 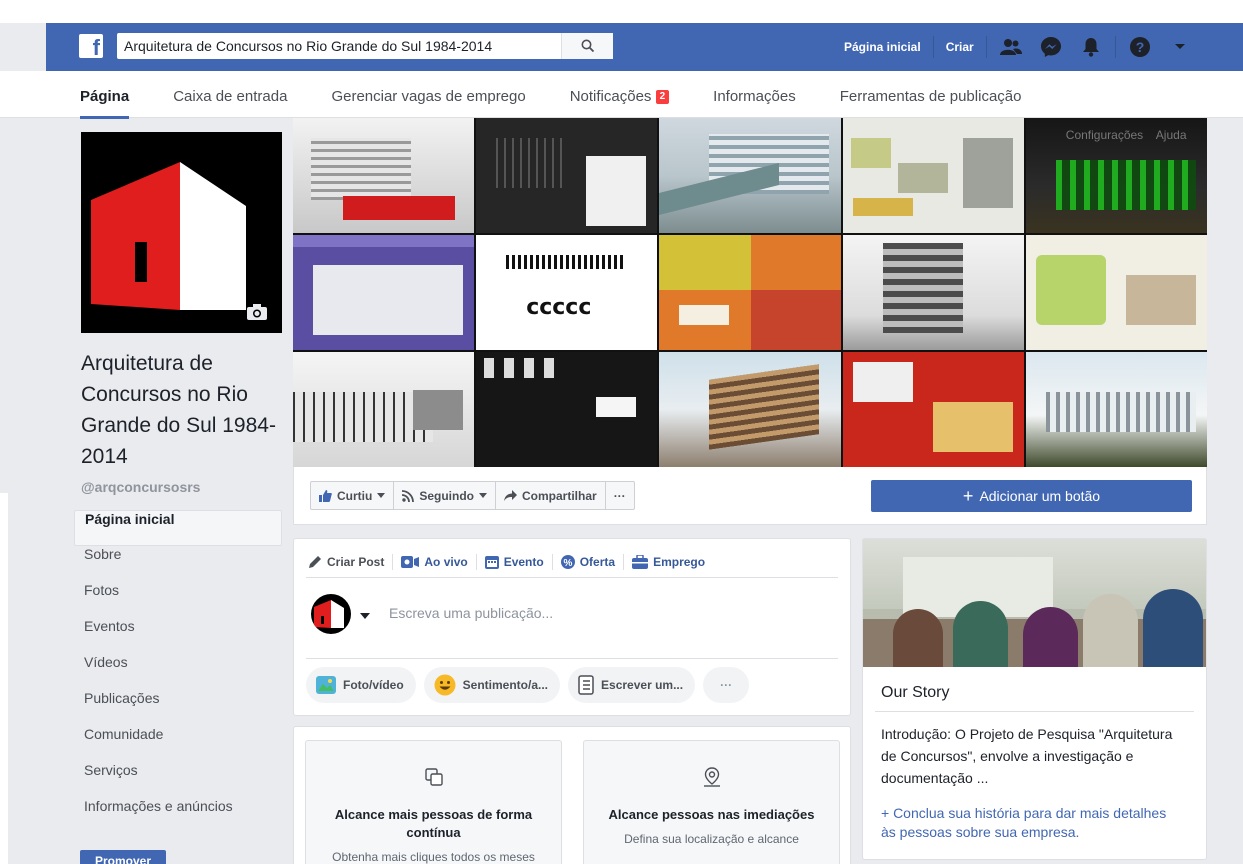 What do you see at coordinates (510, 495) in the screenshot?
I see `share-arrow-icon` at bounding box center [510, 495].